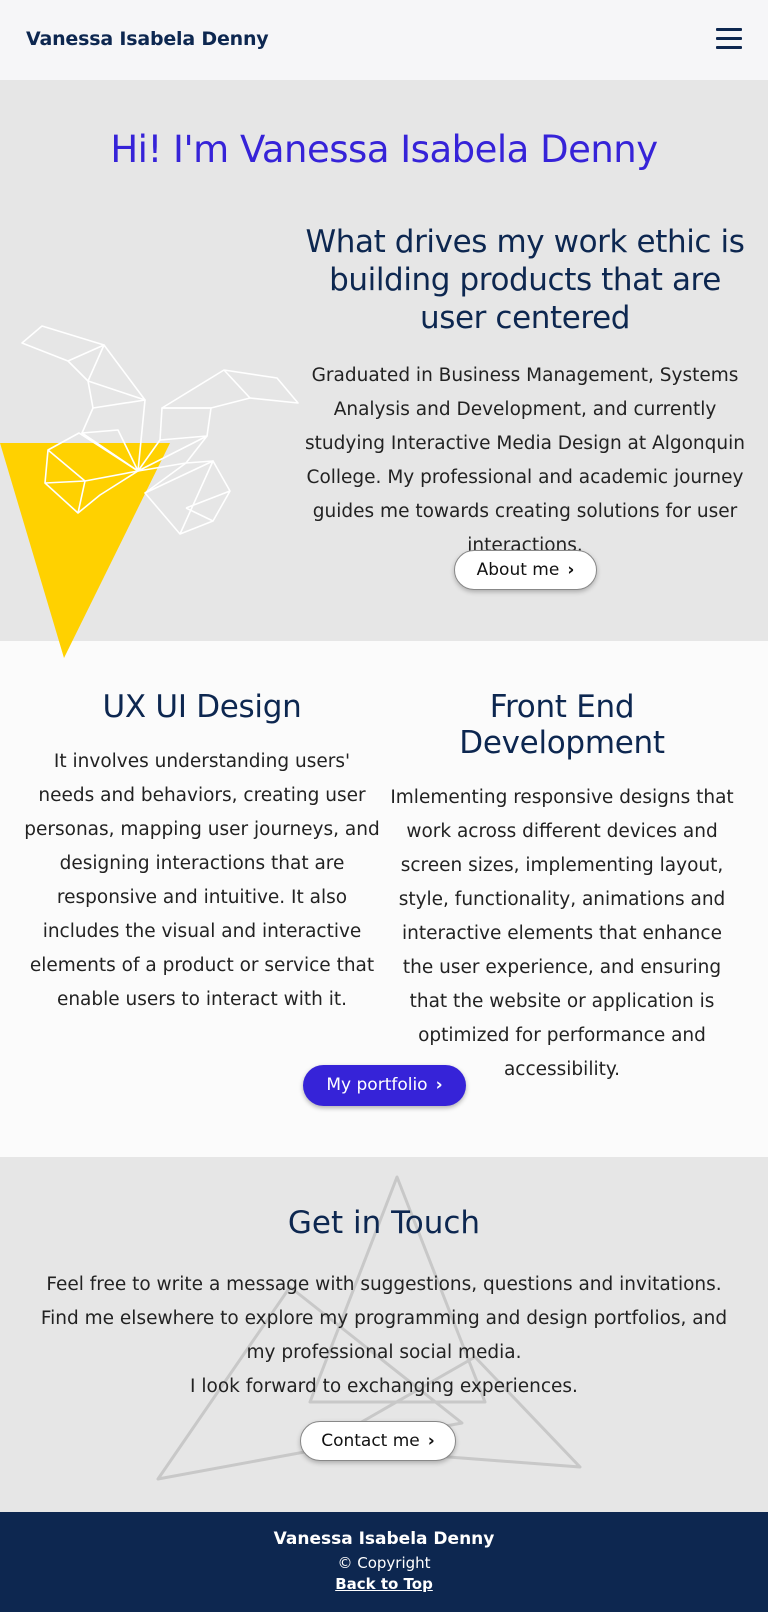 This screenshot has width=768, height=1612. Describe the element at coordinates (370, 1441) in the screenshot. I see `contact-me-label: Contact me` at that location.